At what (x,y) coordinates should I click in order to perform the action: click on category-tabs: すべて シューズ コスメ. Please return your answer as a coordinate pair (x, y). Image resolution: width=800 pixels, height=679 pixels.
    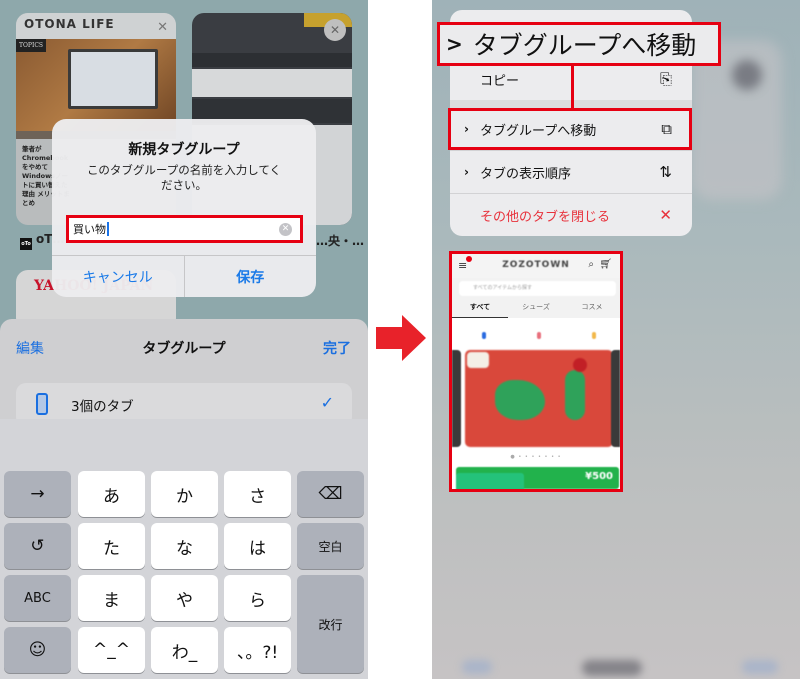
    Looking at the image, I should click on (536, 310).